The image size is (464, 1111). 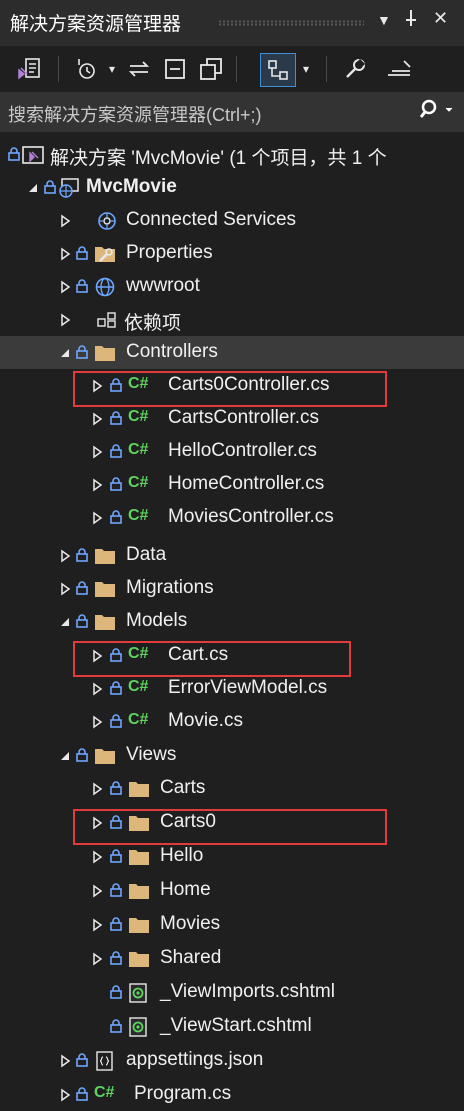 What do you see at coordinates (232, 924) in the screenshot?
I see `tree-item-views-movies: Movies` at bounding box center [232, 924].